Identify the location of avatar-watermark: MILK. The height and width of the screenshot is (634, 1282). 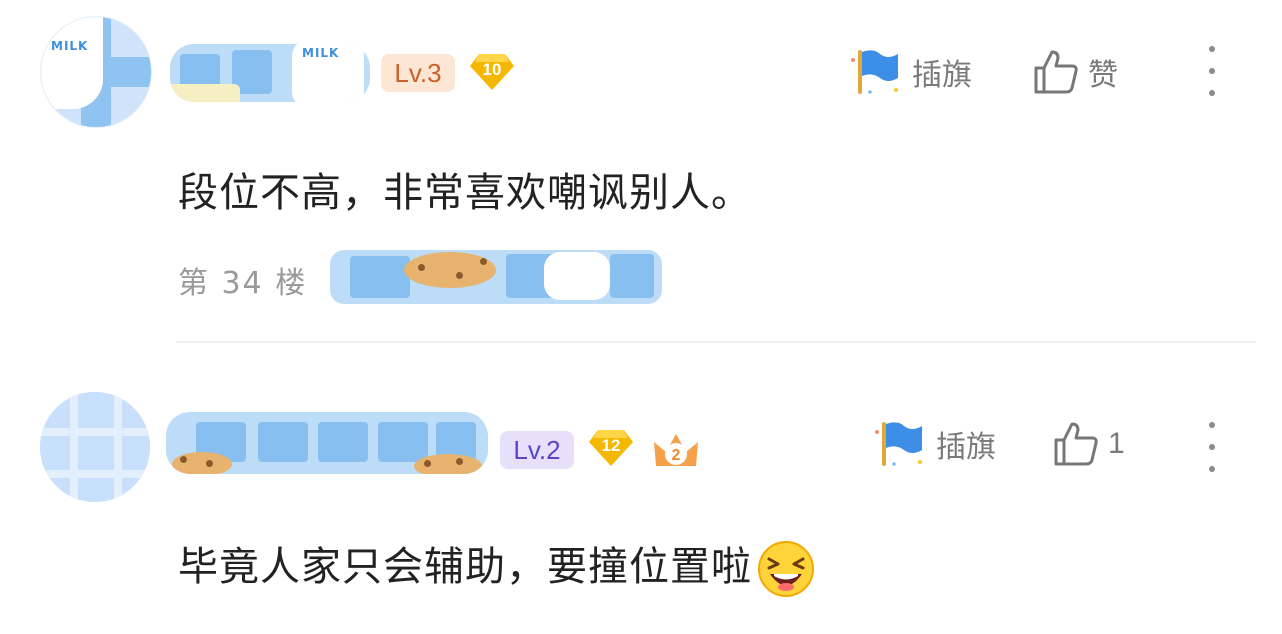
(70, 46).